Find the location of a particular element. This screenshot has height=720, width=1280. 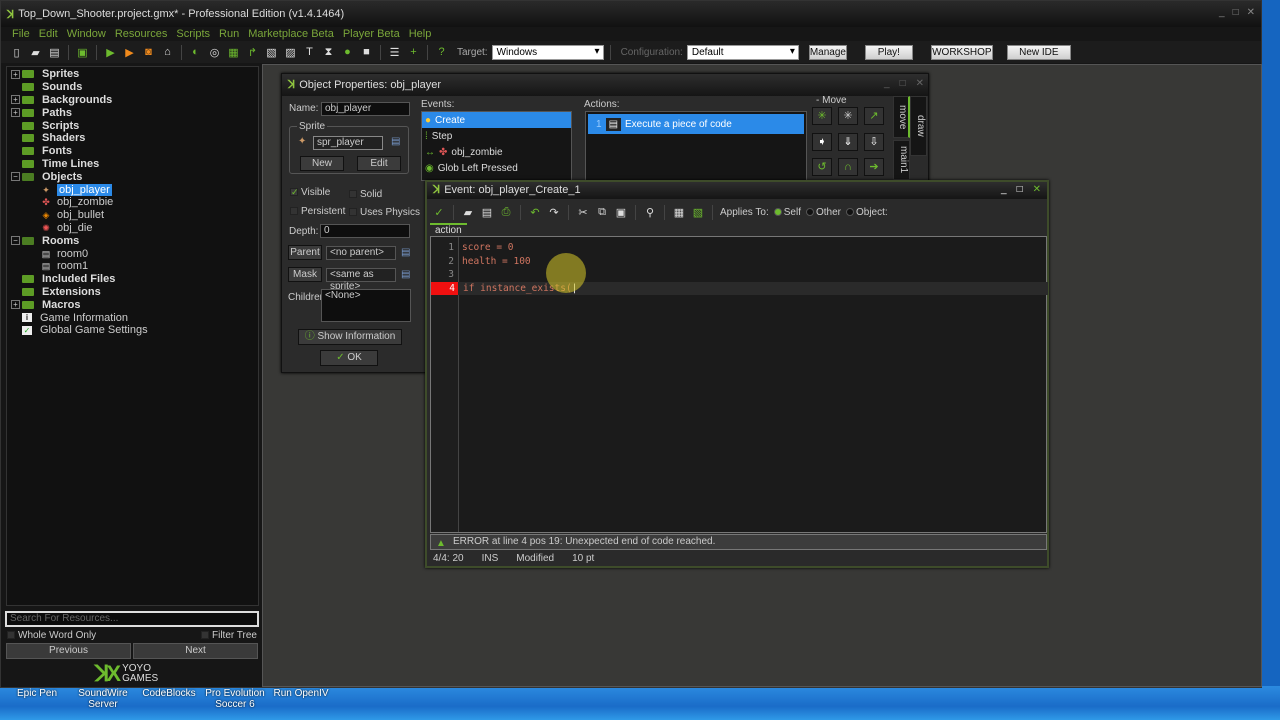

tab-action: action is located at coordinates (448, 230).